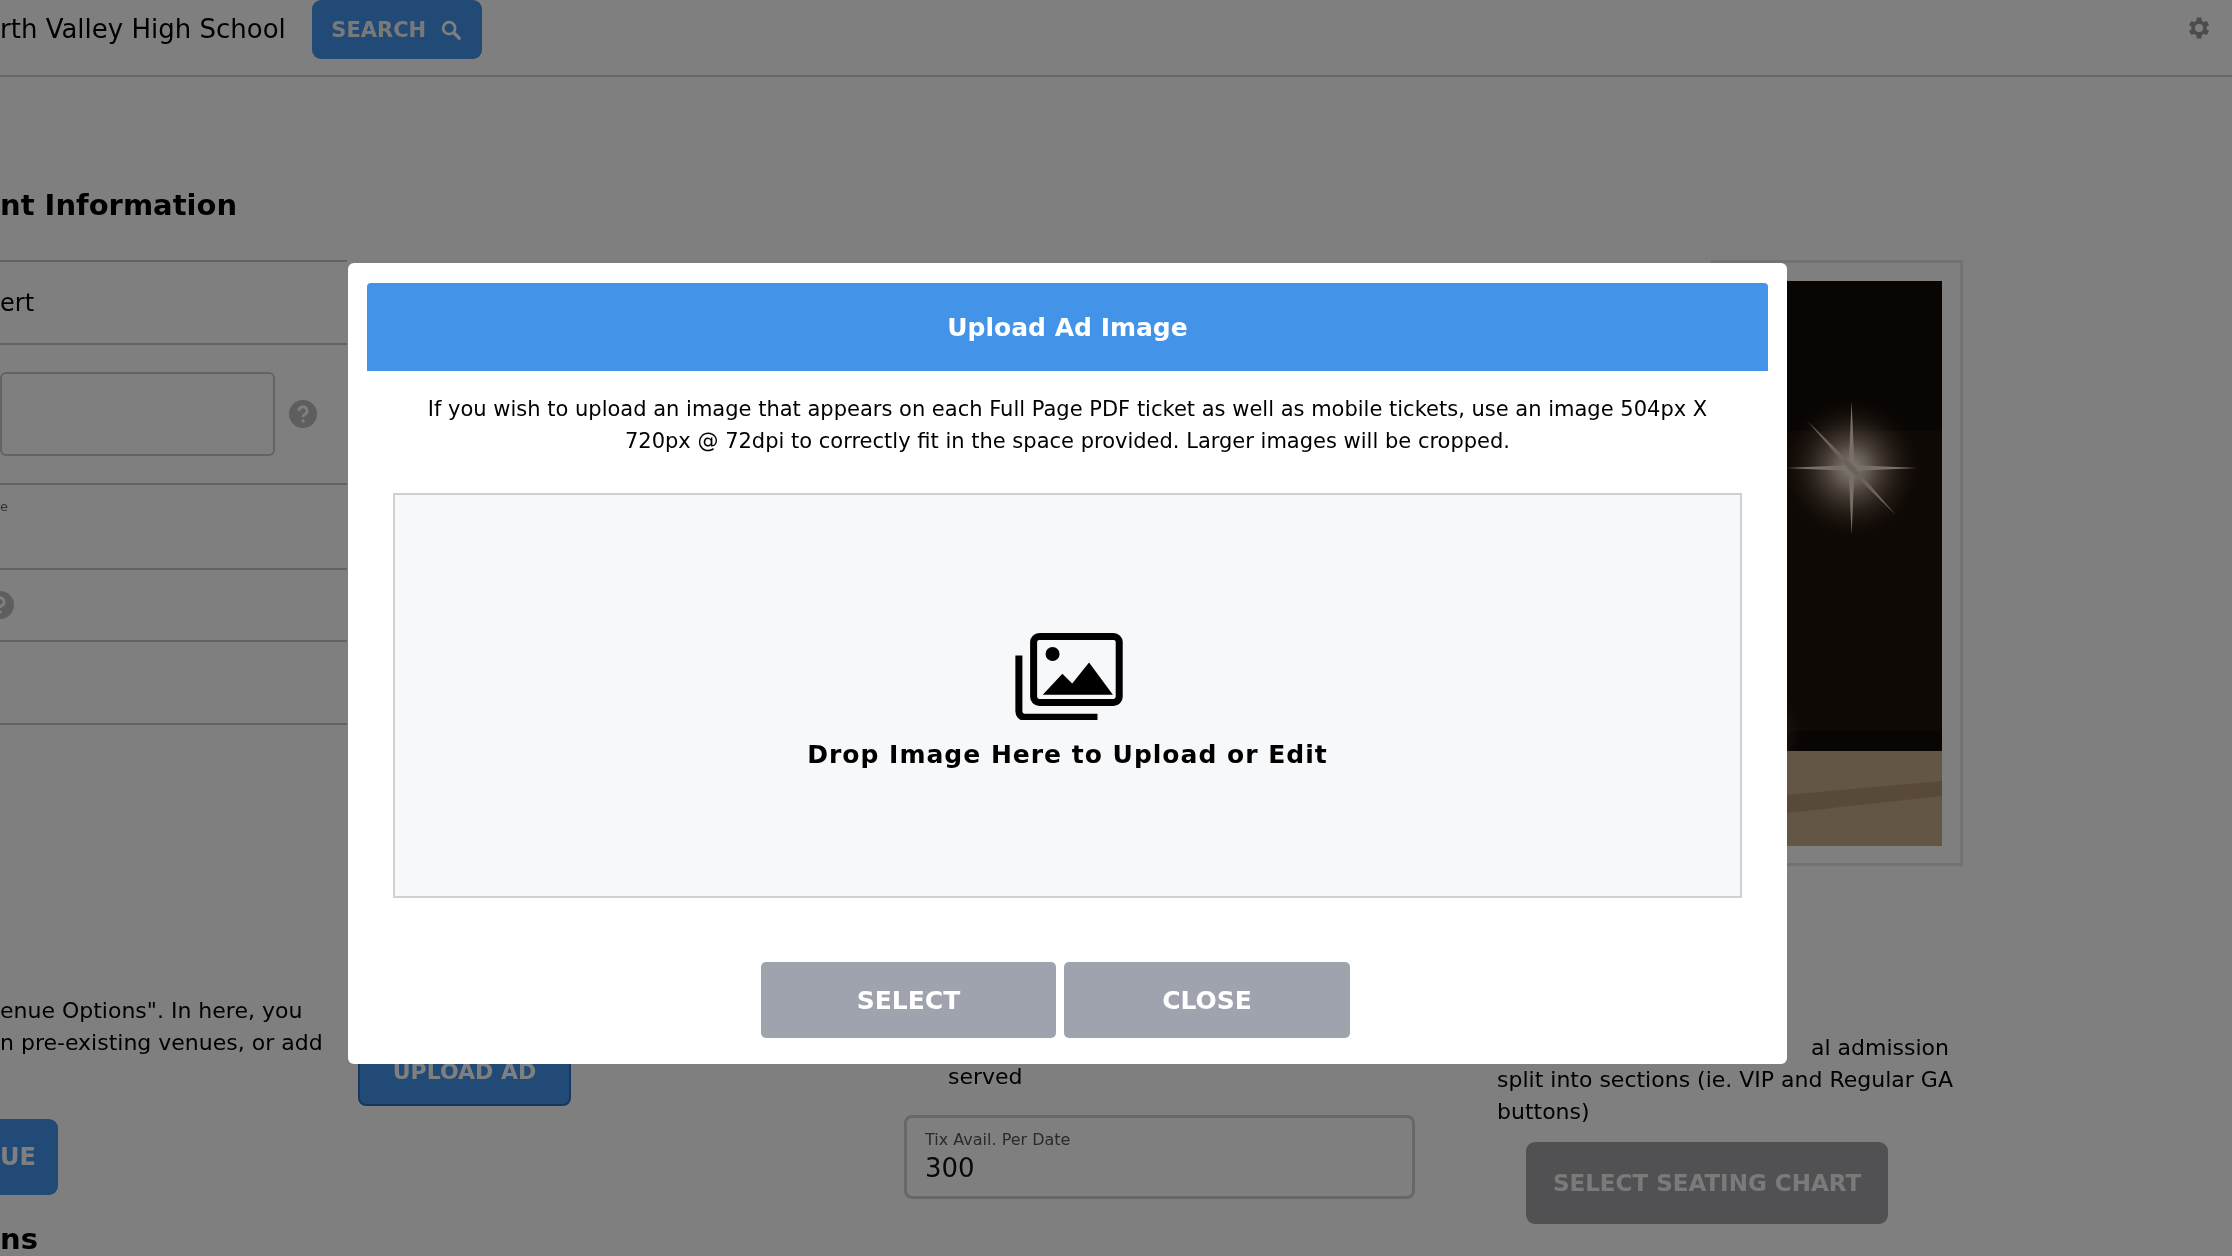 This screenshot has height=1256, width=2232. What do you see at coordinates (1067, 327) in the screenshot?
I see `dialog-title: Upload Ad Image` at bounding box center [1067, 327].